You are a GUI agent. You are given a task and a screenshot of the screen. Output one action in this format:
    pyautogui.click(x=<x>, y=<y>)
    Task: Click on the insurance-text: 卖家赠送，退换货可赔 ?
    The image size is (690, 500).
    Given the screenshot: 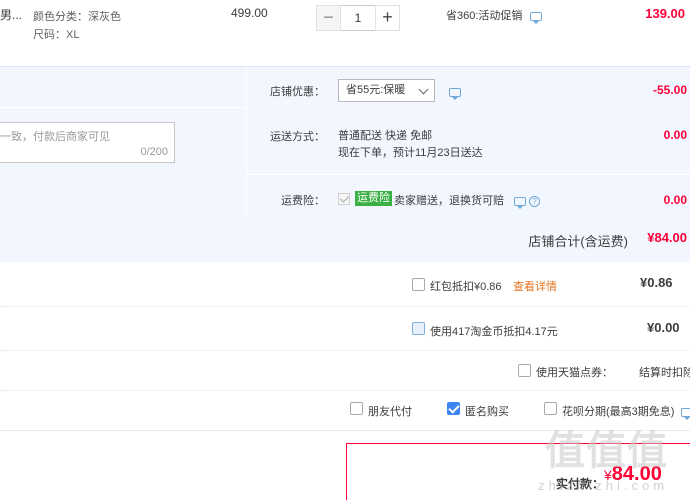 What is the action you would take?
    pyautogui.click(x=467, y=200)
    